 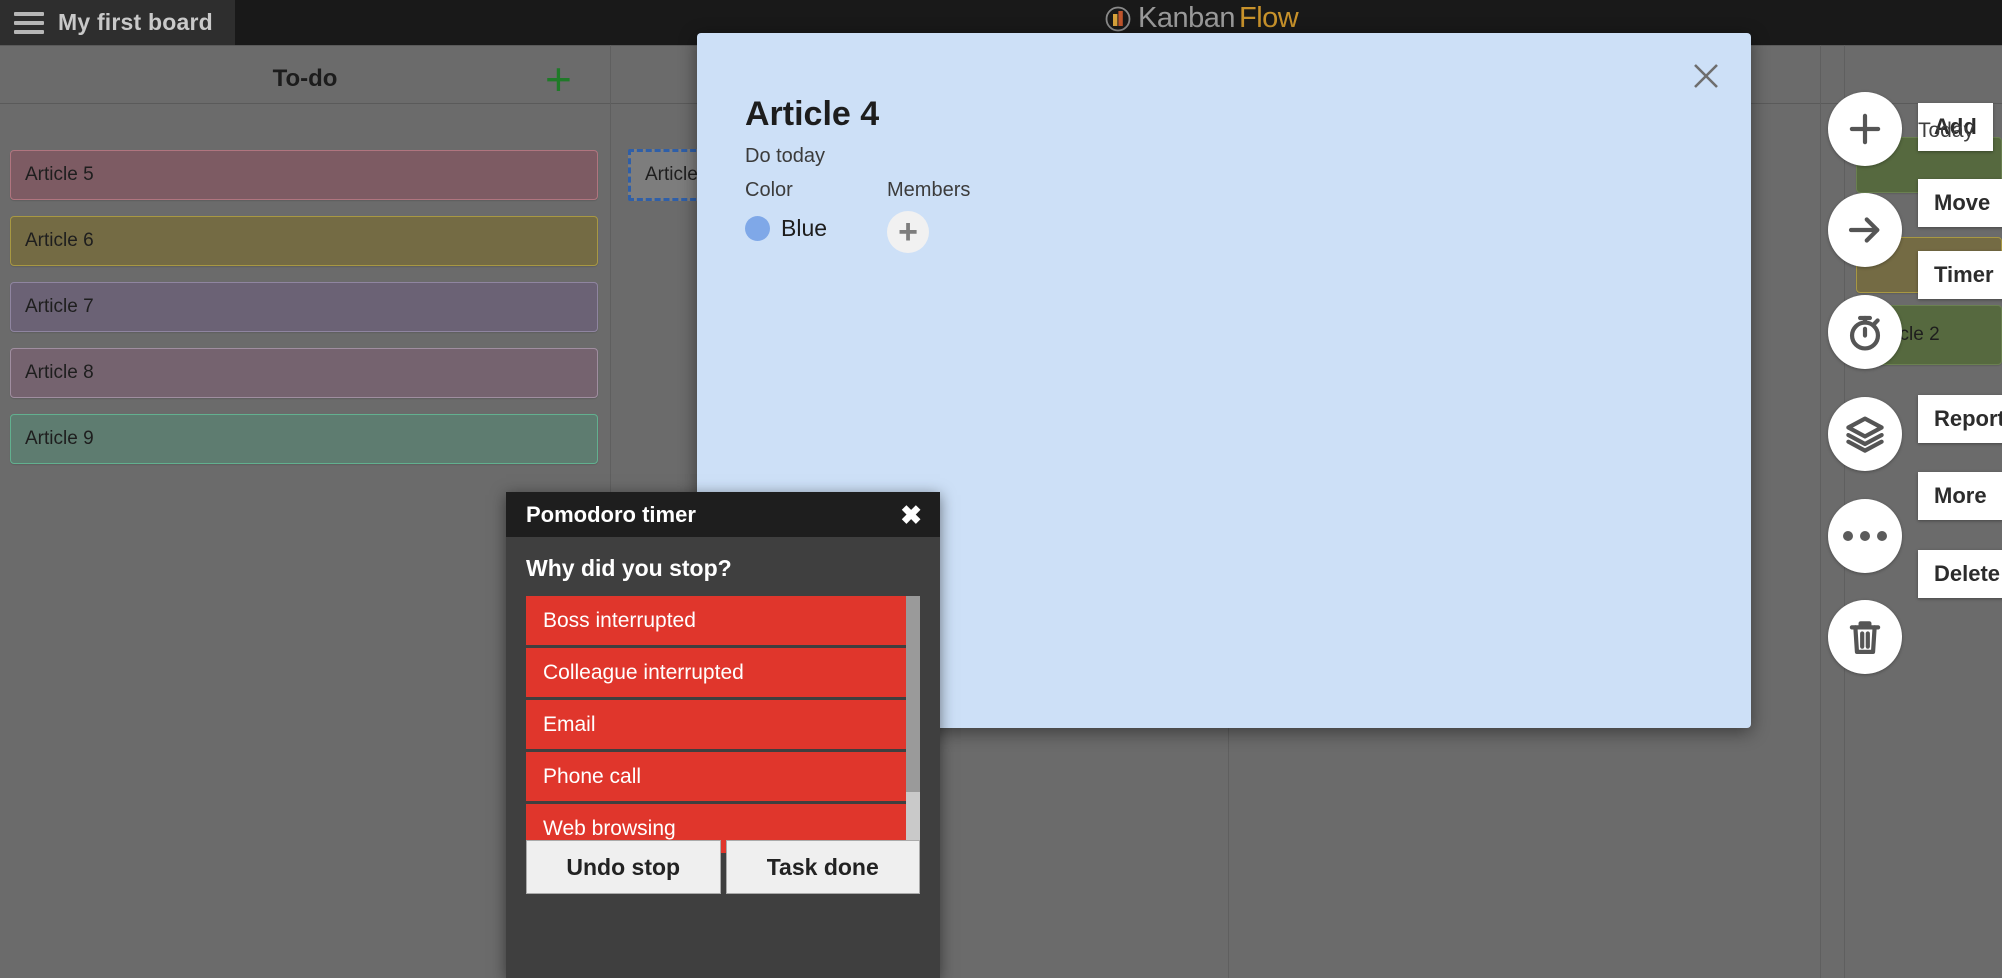 What do you see at coordinates (913, 694) in the screenshot?
I see `scrollbar-thumb` at bounding box center [913, 694].